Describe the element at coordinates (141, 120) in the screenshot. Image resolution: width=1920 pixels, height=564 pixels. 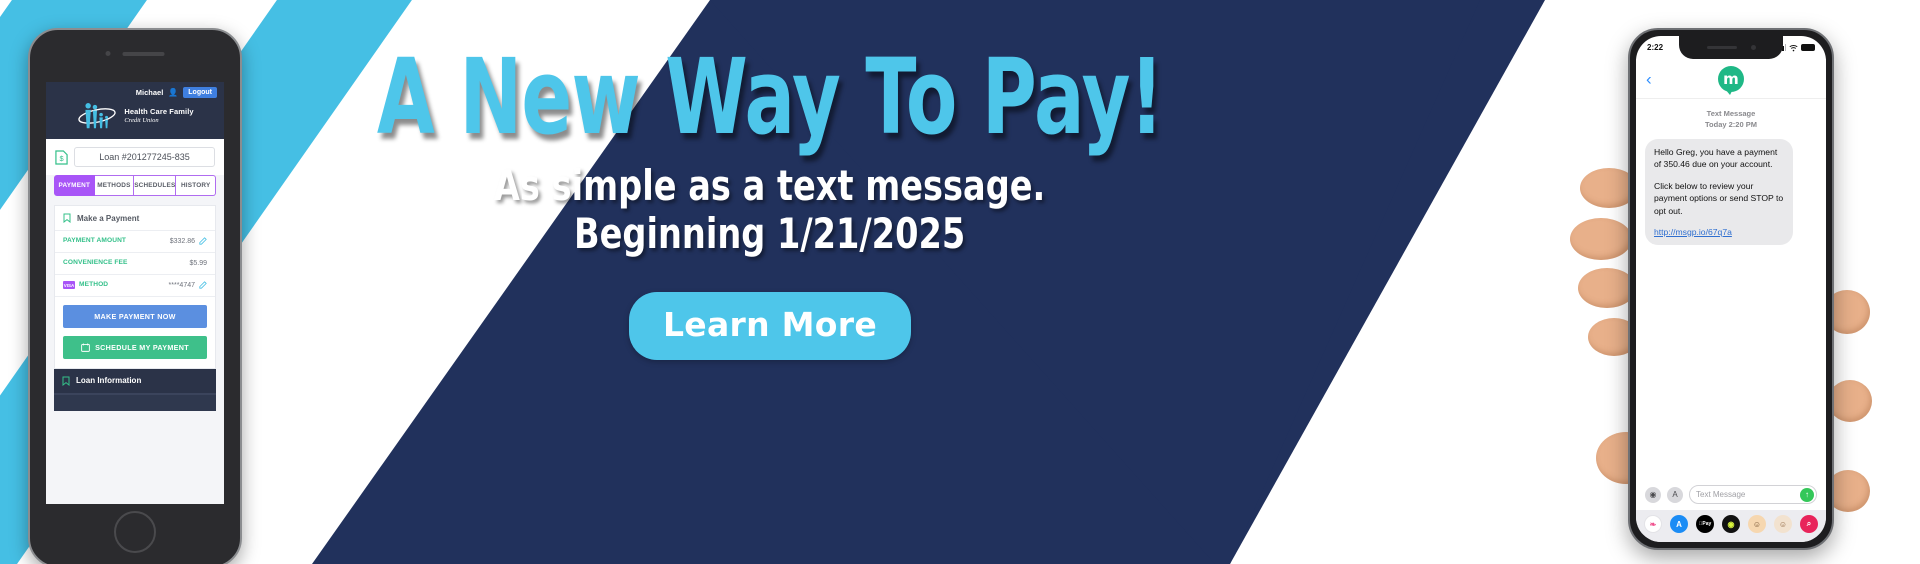
I see `brand-line-2: Credit Union` at that location.